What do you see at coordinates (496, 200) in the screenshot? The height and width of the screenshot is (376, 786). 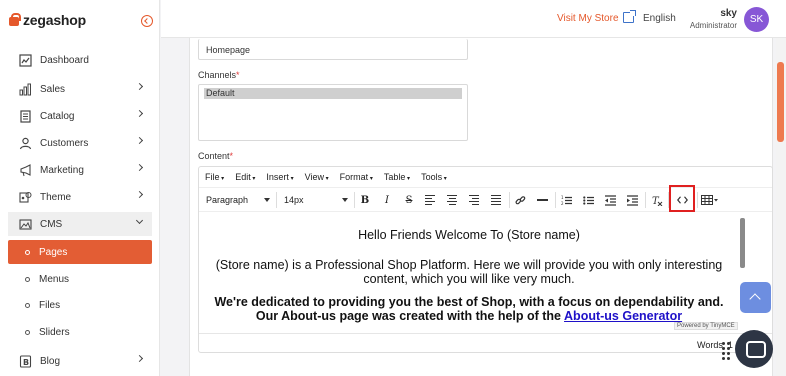 I see `align-justify-icon` at bounding box center [496, 200].